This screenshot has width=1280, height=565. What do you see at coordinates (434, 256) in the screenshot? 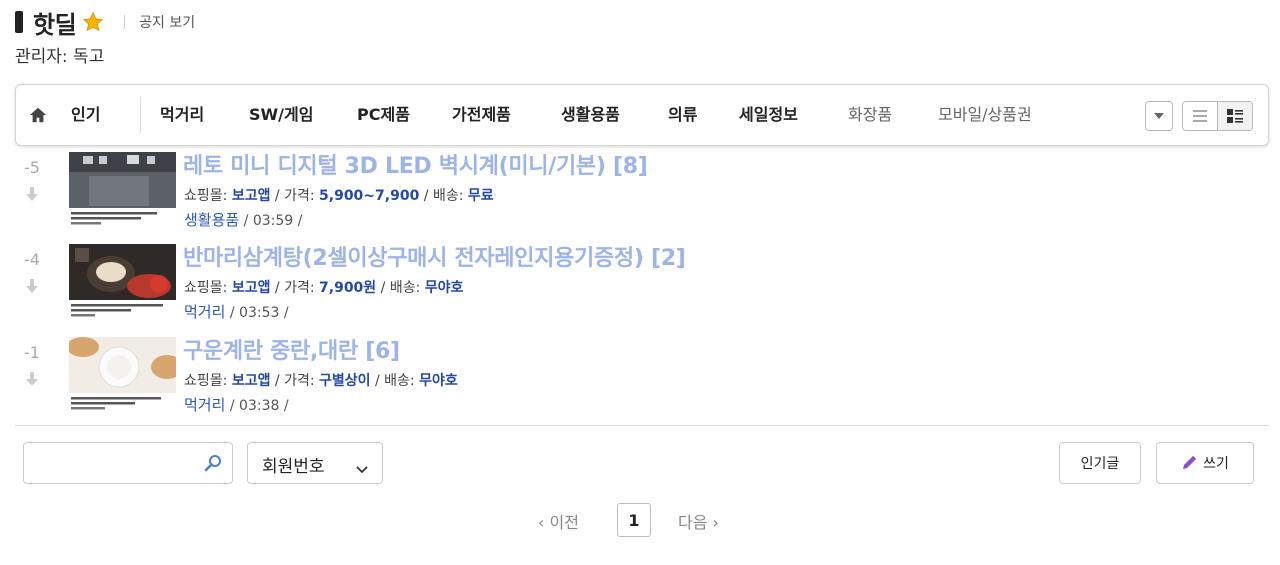
I see `post-title: 반마리삼계탕(2셀이상구매시 전자레인지용기증정) [2]` at bounding box center [434, 256].